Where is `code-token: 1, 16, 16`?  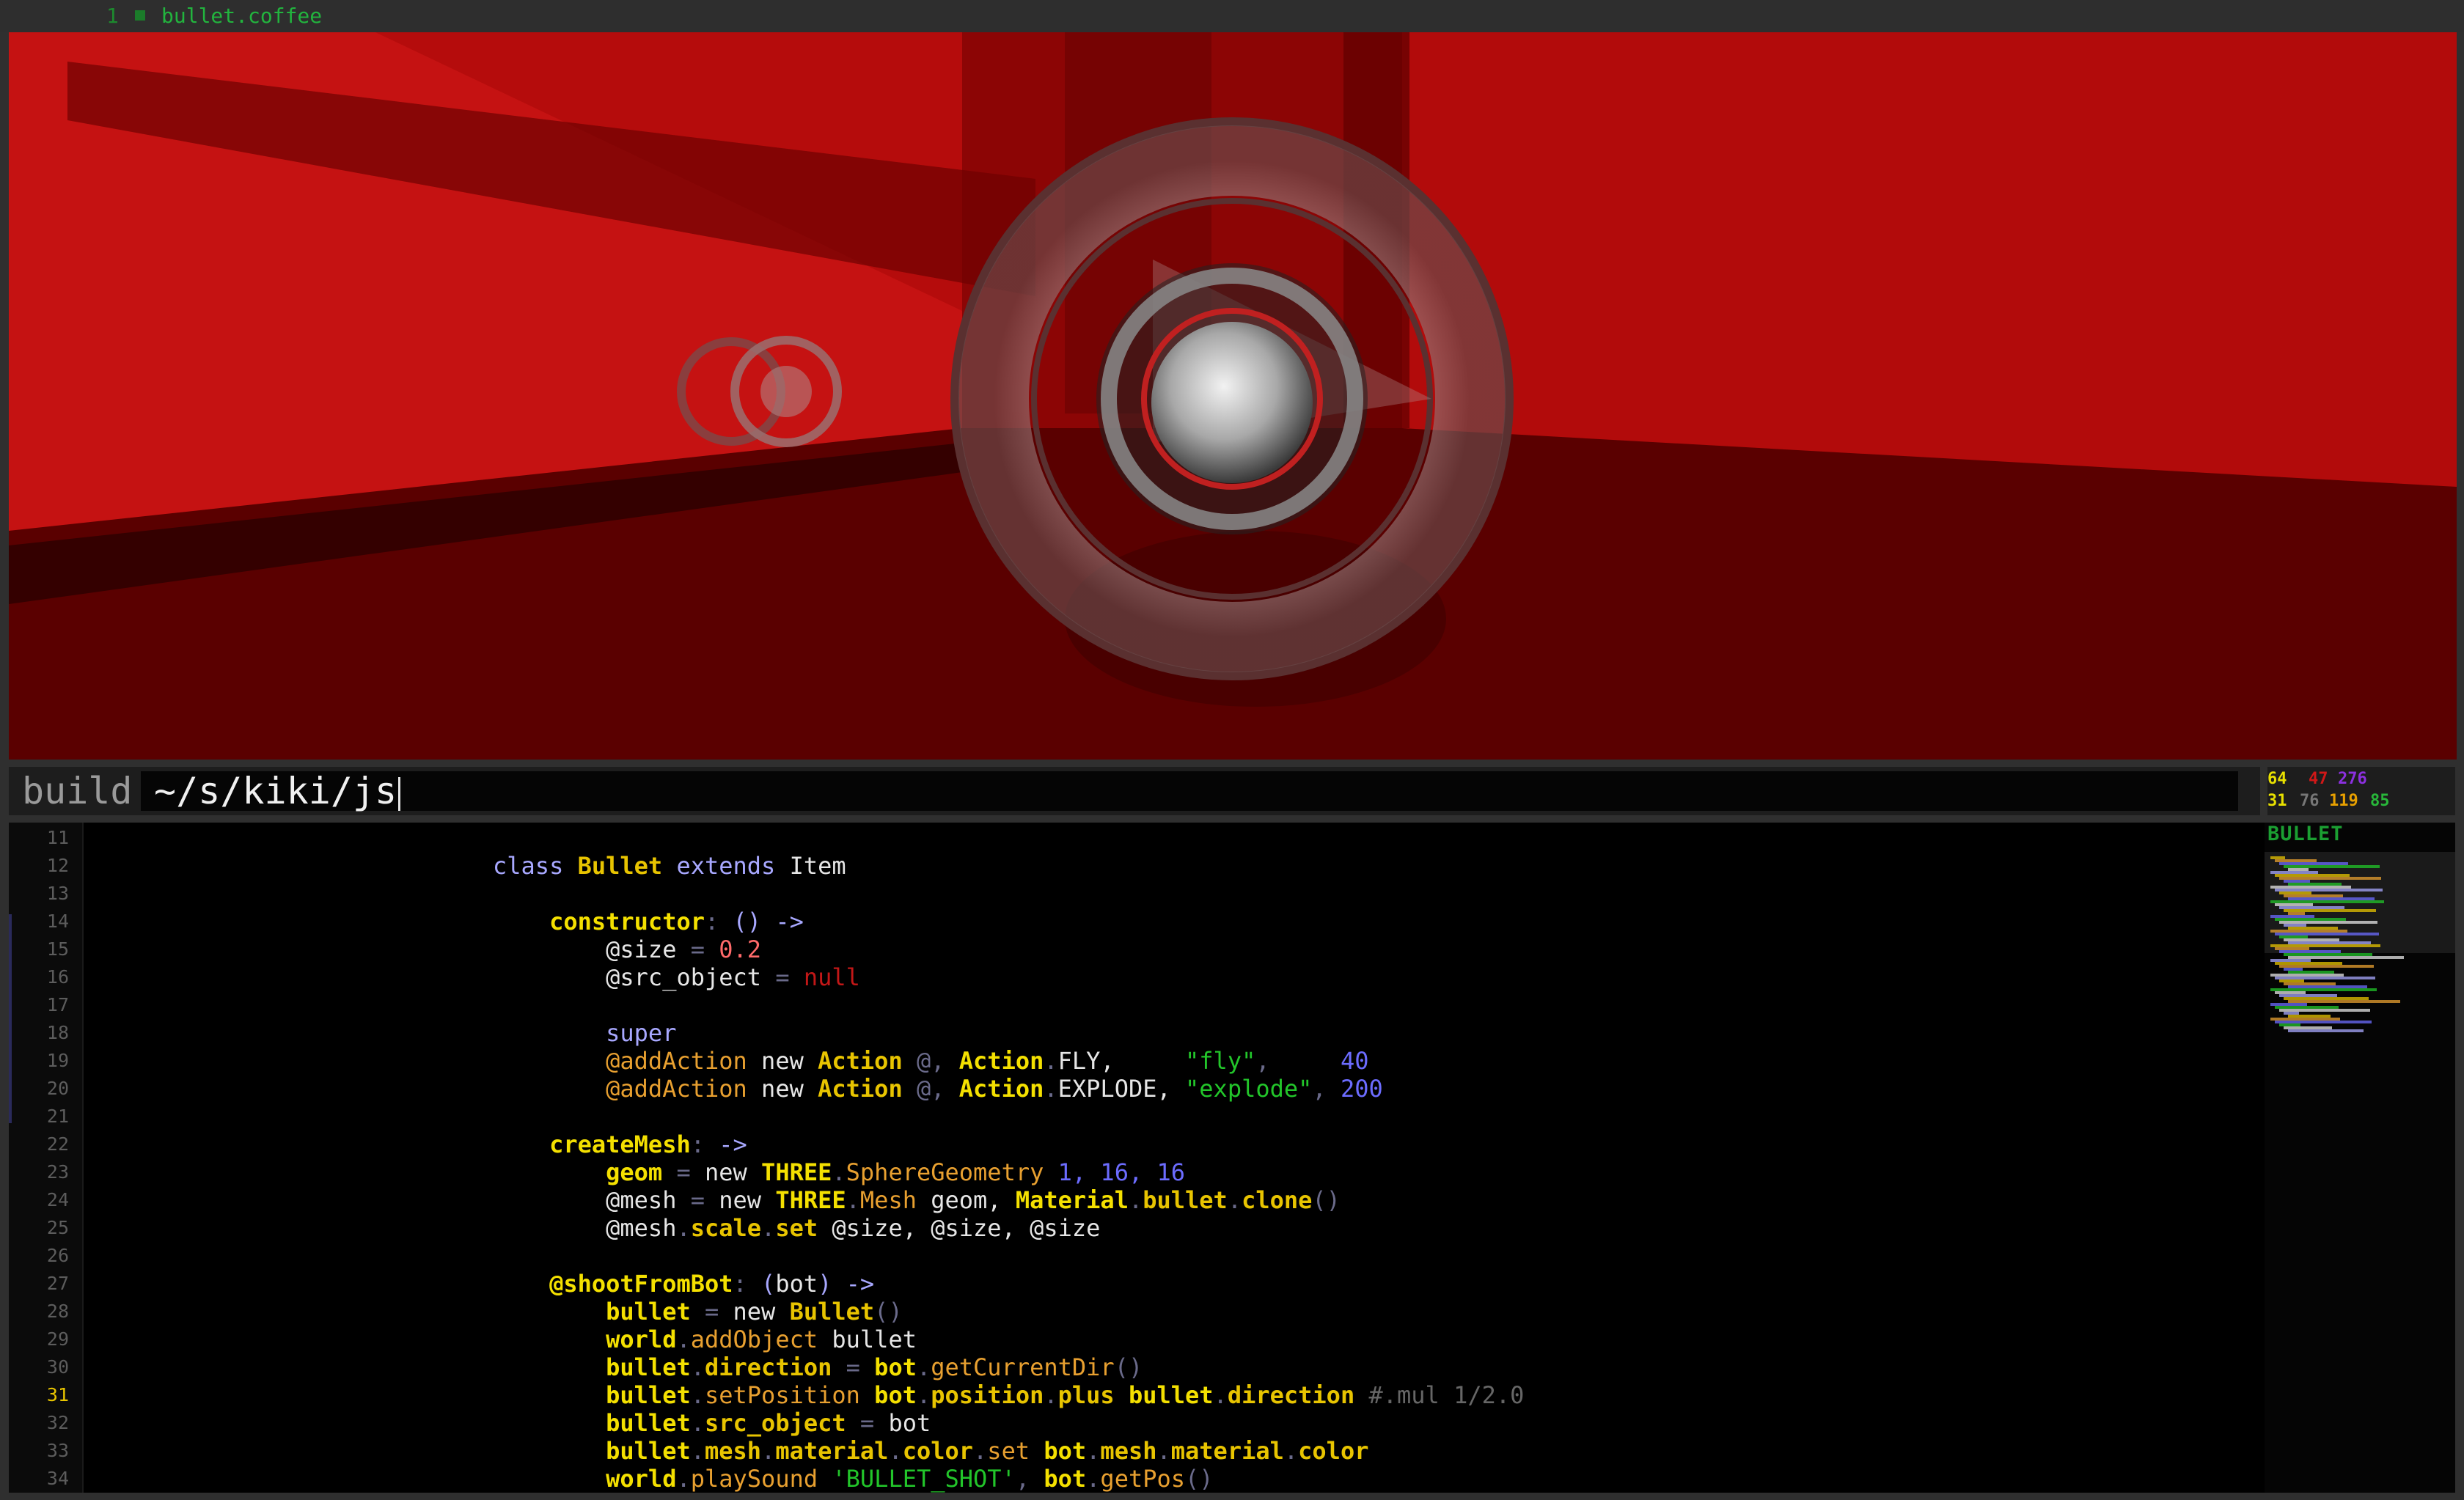
code-token: 1, 16, 16 is located at coordinates (1121, 1172).